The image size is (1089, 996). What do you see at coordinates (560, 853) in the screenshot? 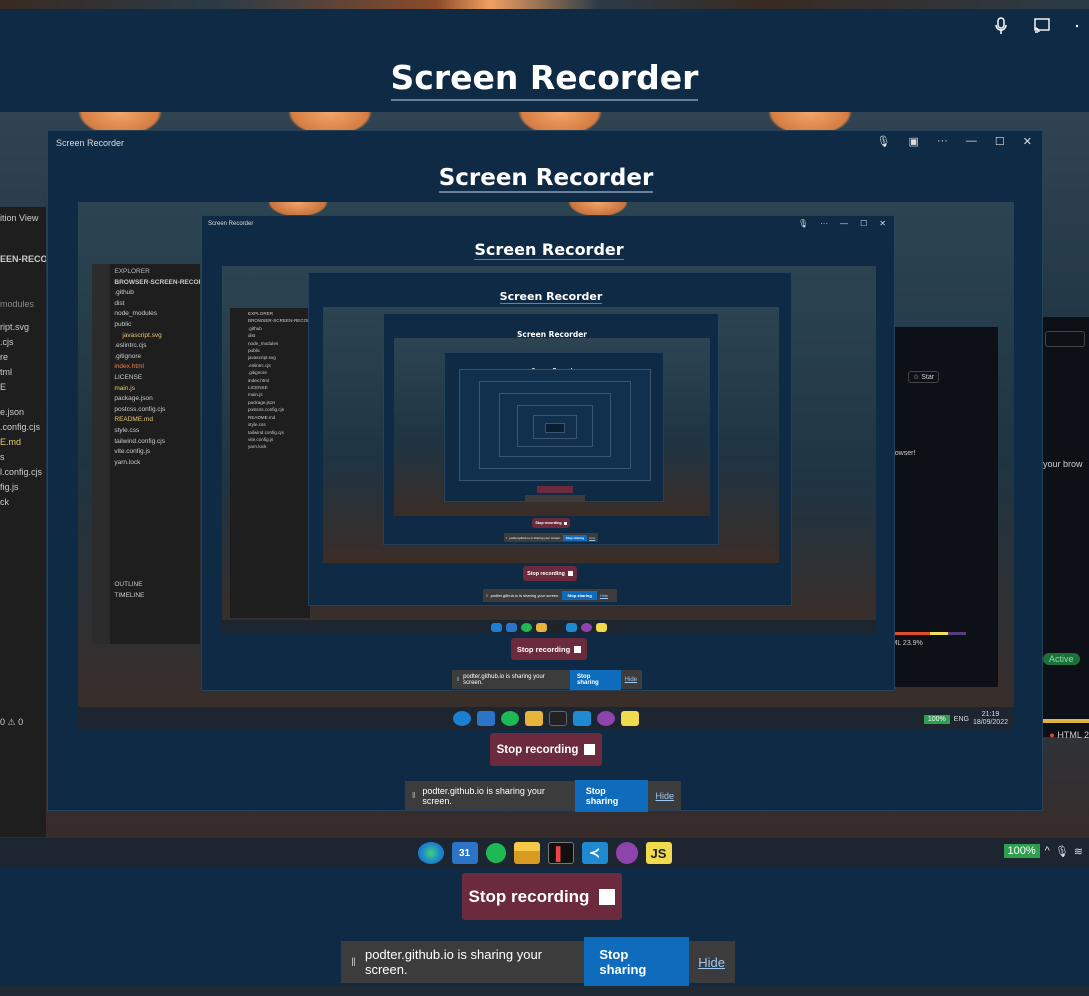
I see `terminal-icon: ▌` at bounding box center [560, 853].